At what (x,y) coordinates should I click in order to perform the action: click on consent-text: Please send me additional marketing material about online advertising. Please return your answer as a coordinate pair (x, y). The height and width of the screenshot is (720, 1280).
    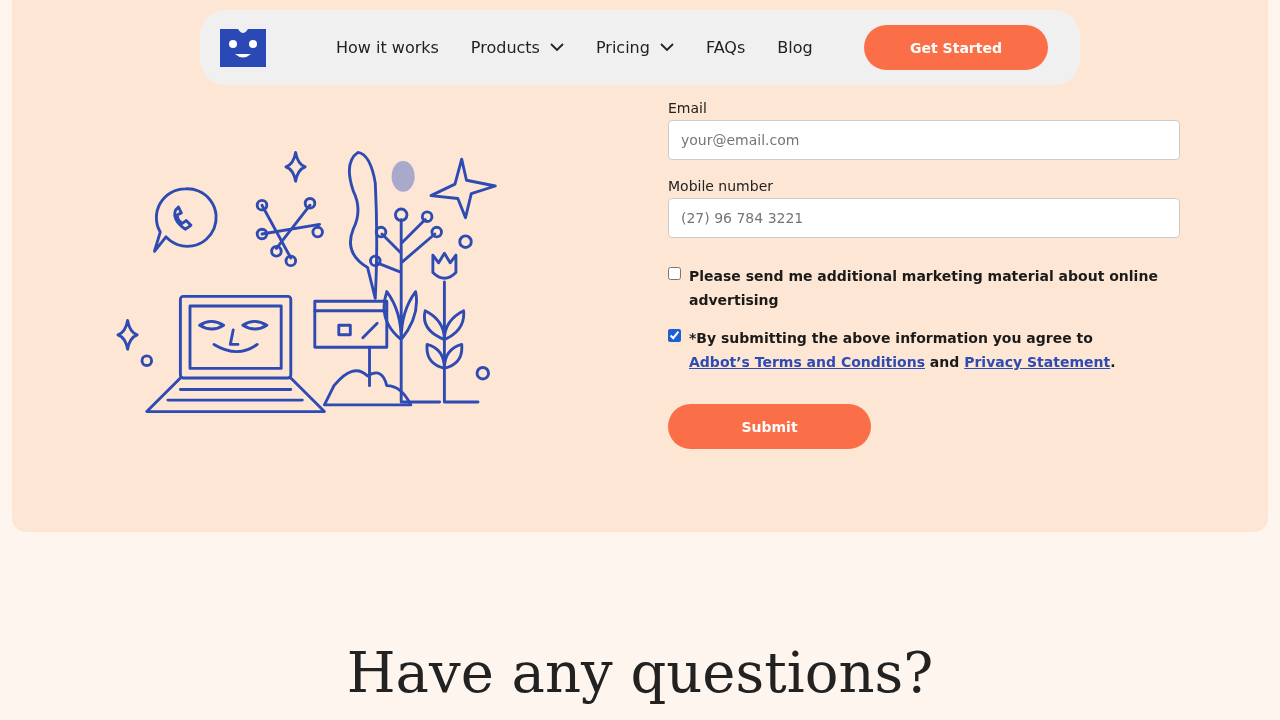
    Looking at the image, I should click on (924, 288).